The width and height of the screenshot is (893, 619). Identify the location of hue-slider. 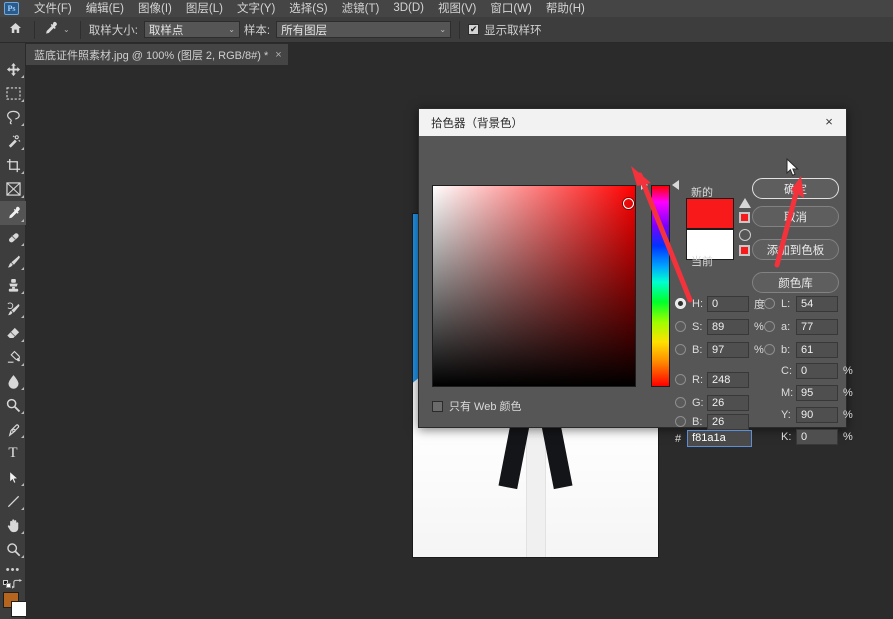
(660, 286).